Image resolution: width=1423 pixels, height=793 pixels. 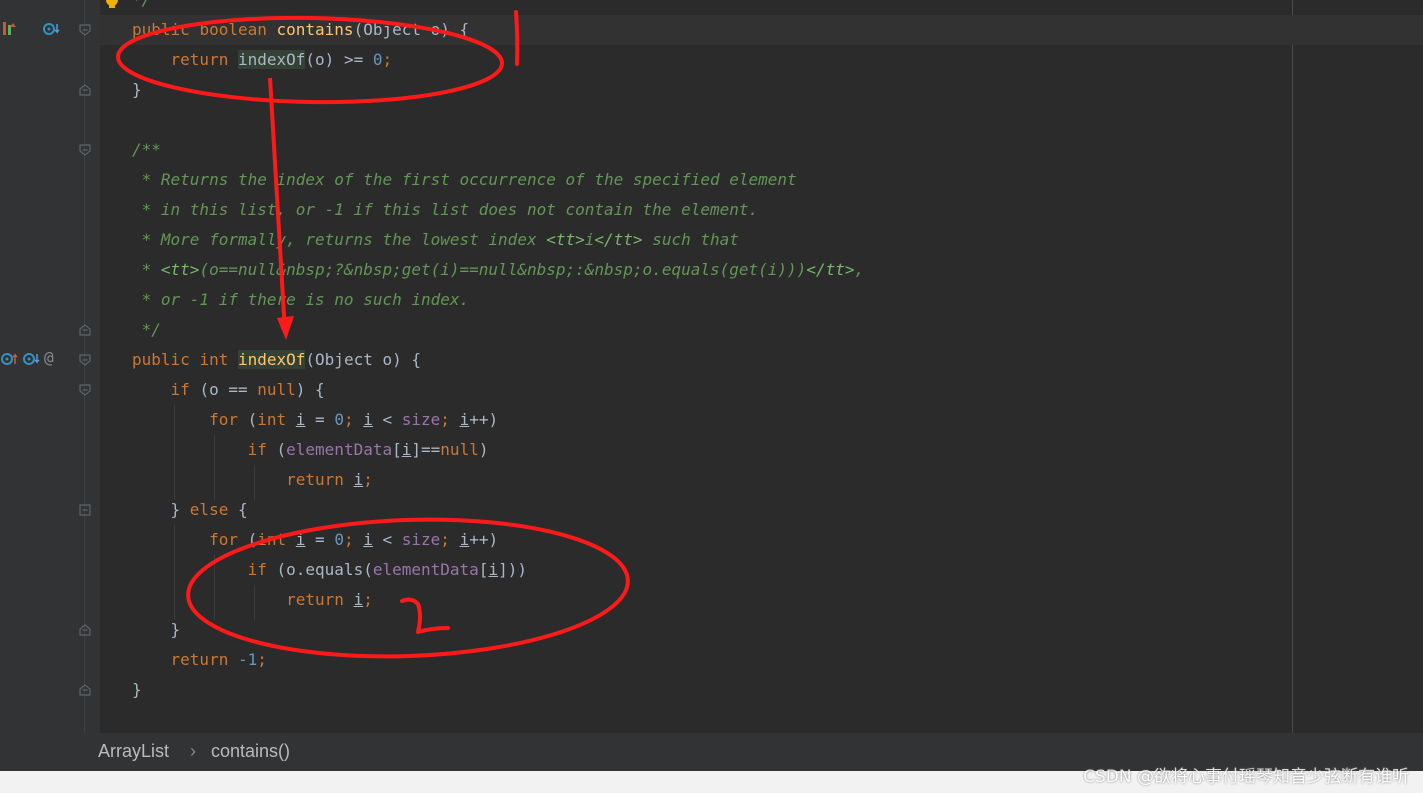 I want to click on code-line: /**, so click(x=146, y=150).